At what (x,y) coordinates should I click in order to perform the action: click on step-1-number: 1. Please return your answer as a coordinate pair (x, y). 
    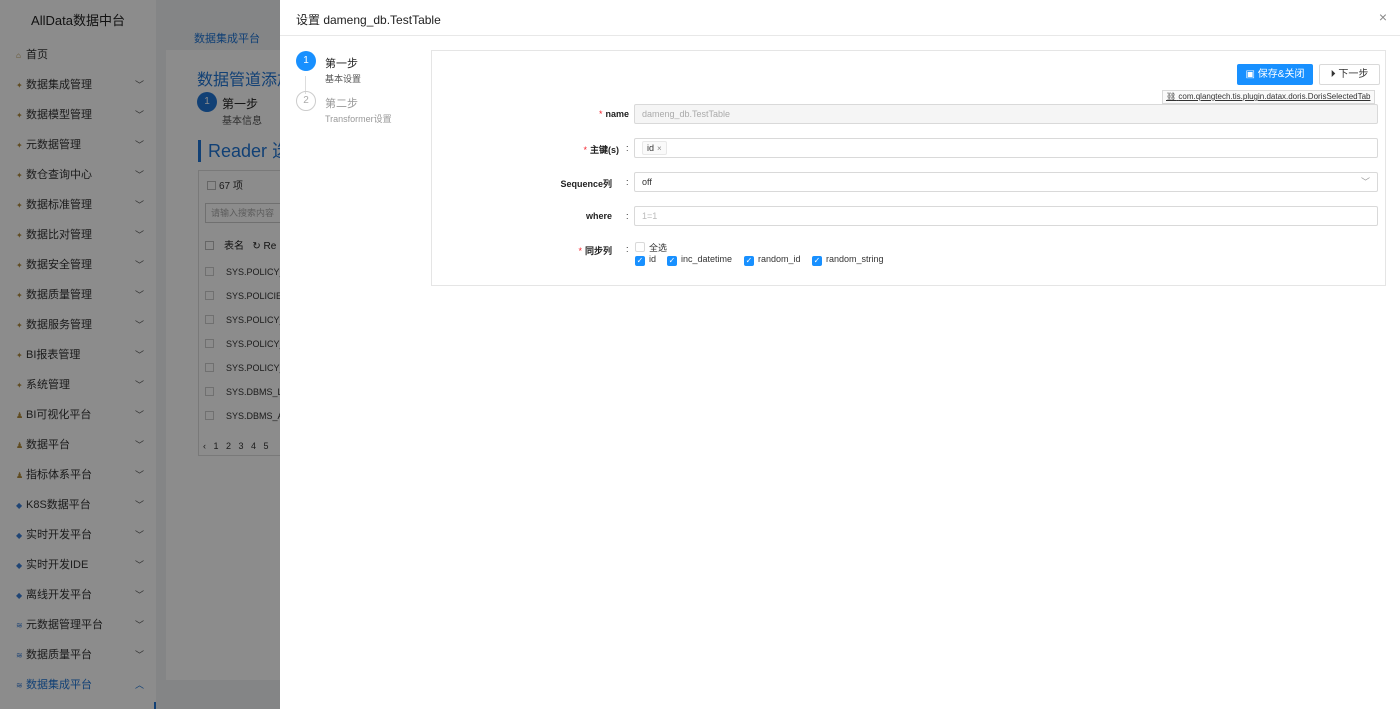
    Looking at the image, I should click on (306, 61).